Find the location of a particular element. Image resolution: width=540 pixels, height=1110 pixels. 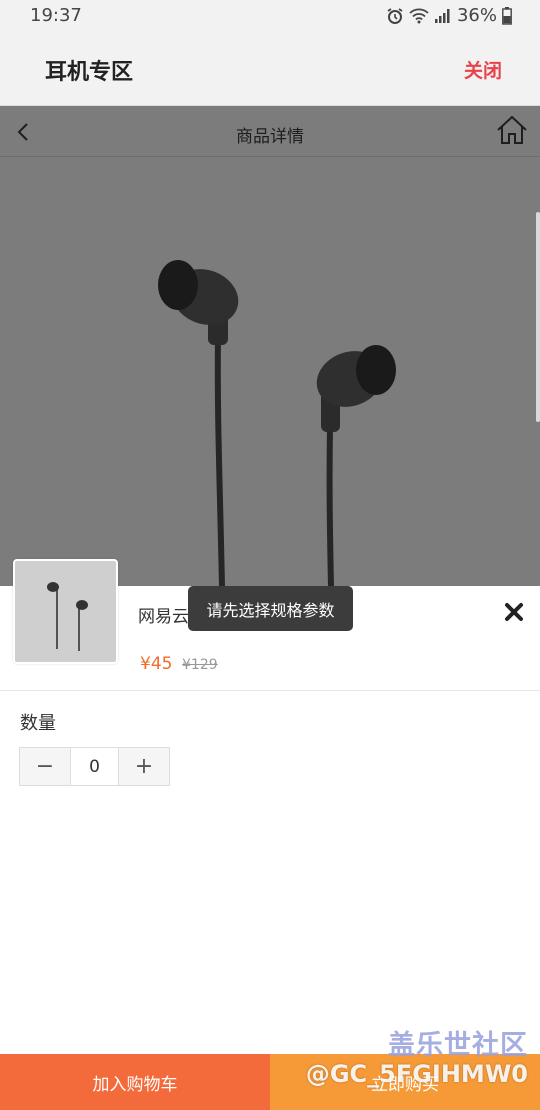

home-icon is located at coordinates (512, 130).